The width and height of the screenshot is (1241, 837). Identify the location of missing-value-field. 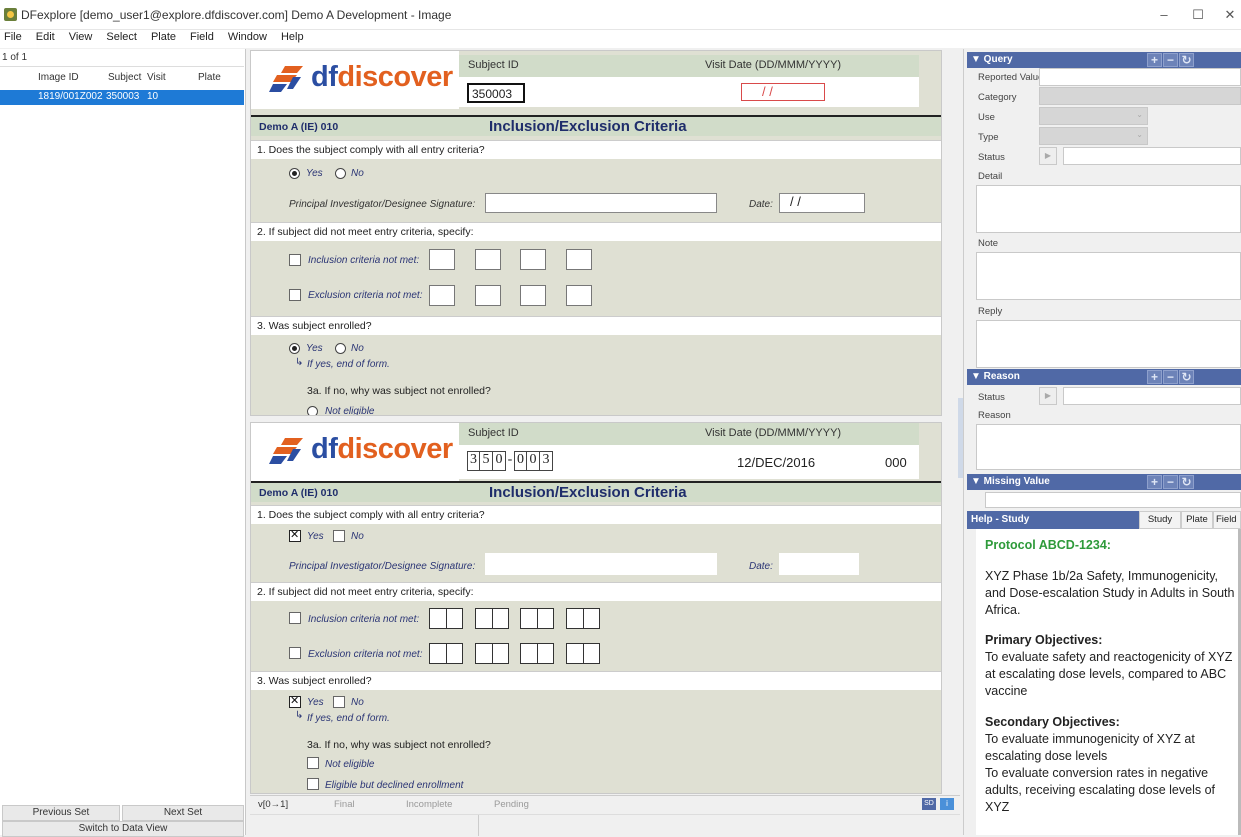
(1113, 500).